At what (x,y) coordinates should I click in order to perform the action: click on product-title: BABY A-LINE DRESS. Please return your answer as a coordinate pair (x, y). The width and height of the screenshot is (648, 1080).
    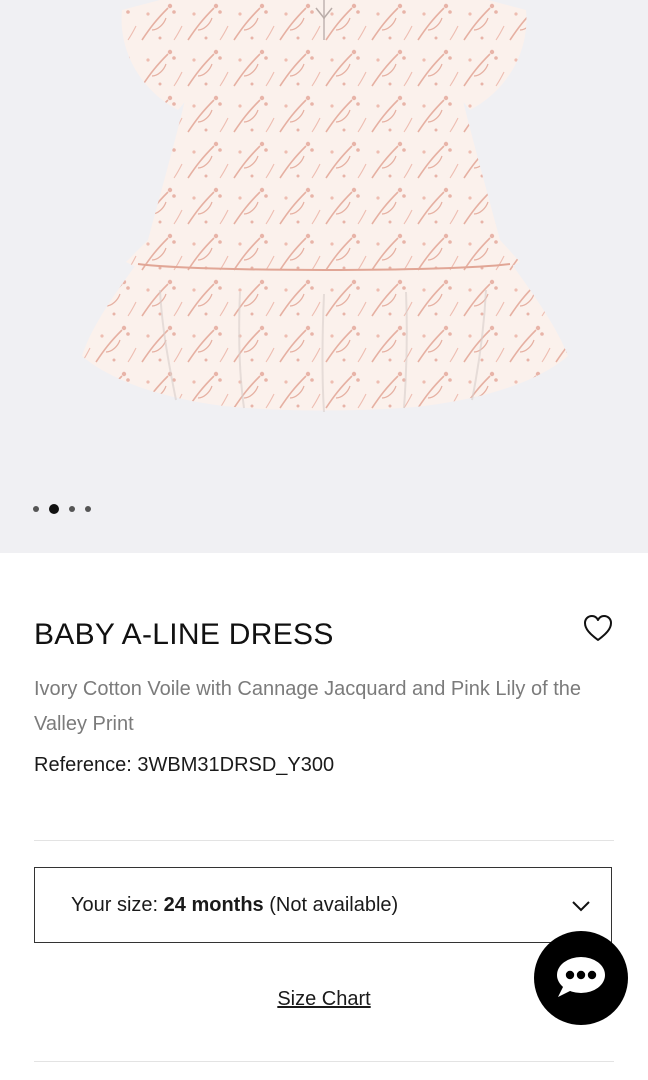
    Looking at the image, I should click on (184, 634).